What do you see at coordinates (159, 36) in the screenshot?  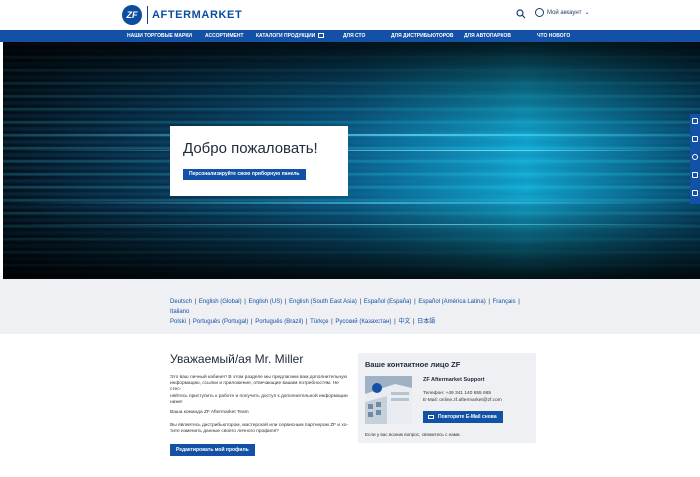 I see `nav-item-brands: НАШИ ТОРГОВЫЕ МАРКИ` at bounding box center [159, 36].